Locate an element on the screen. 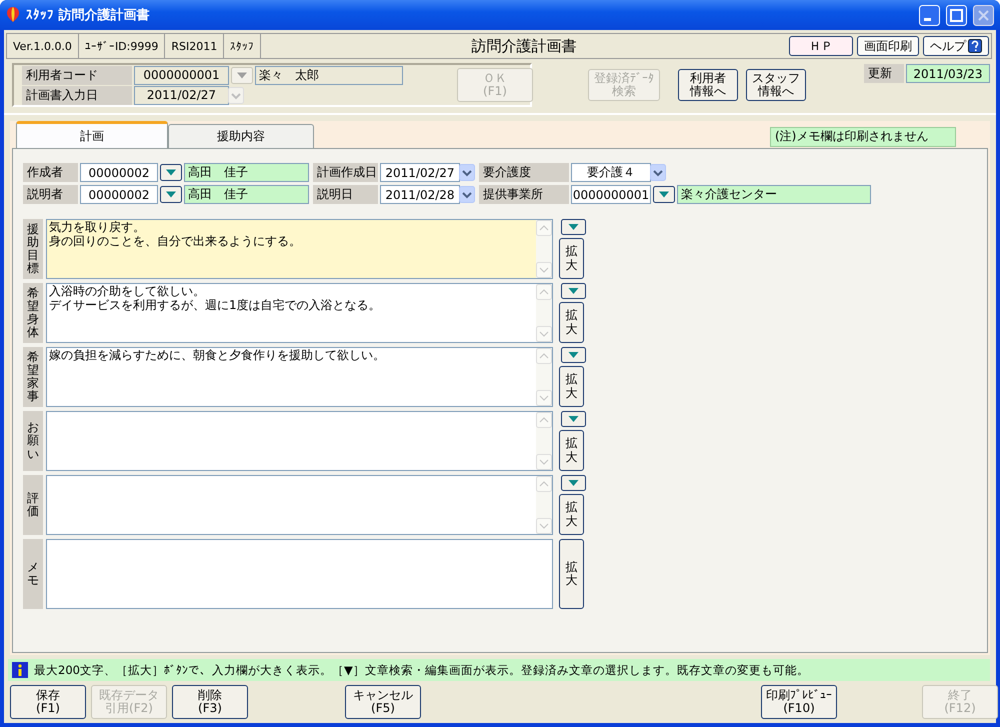 The width and height of the screenshot is (1000, 727). section-label: 希望身体 is located at coordinates (33, 313).